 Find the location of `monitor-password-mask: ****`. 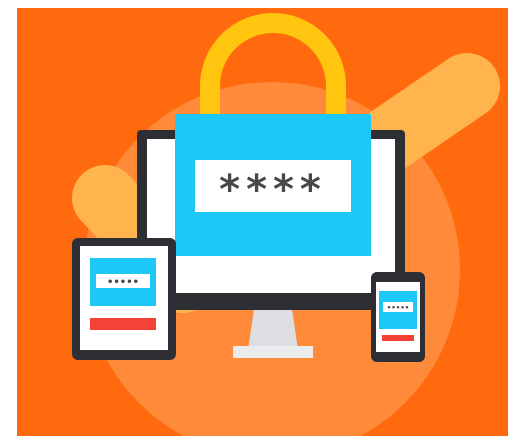

monitor-password-mask: **** is located at coordinates (273, 190).